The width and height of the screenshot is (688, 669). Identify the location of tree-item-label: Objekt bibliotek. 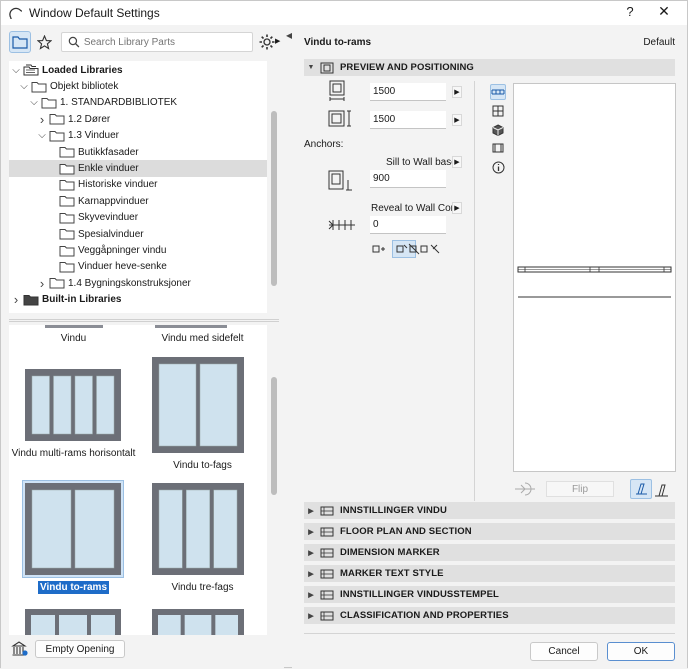
(84, 87).